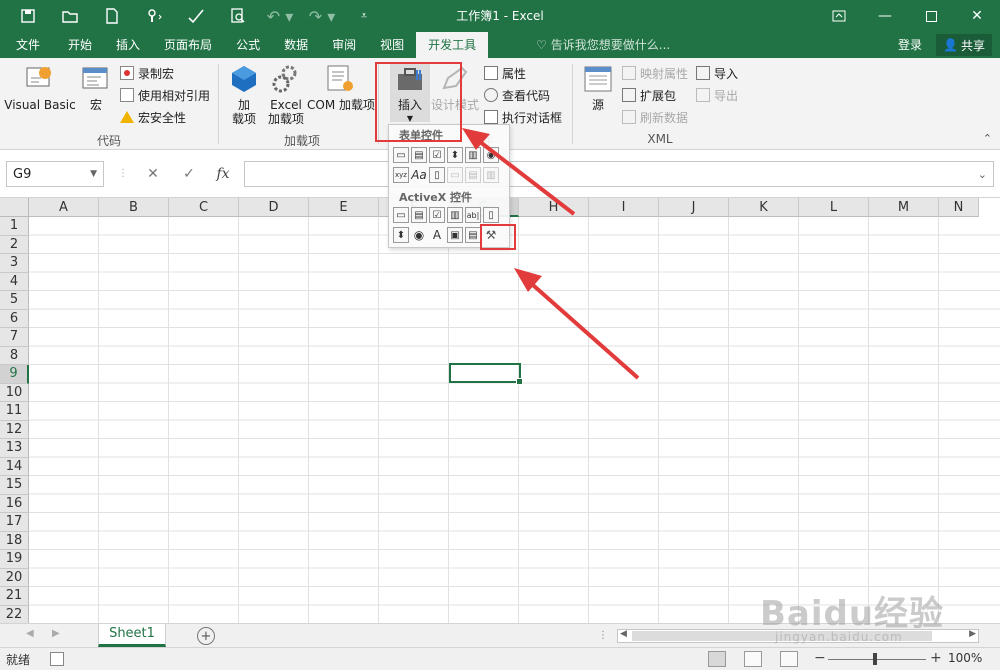 The image size is (1000, 670). What do you see at coordinates (165, 95) in the screenshot?
I see `relative-reference-button: 使用相对引用` at bounding box center [165, 95].